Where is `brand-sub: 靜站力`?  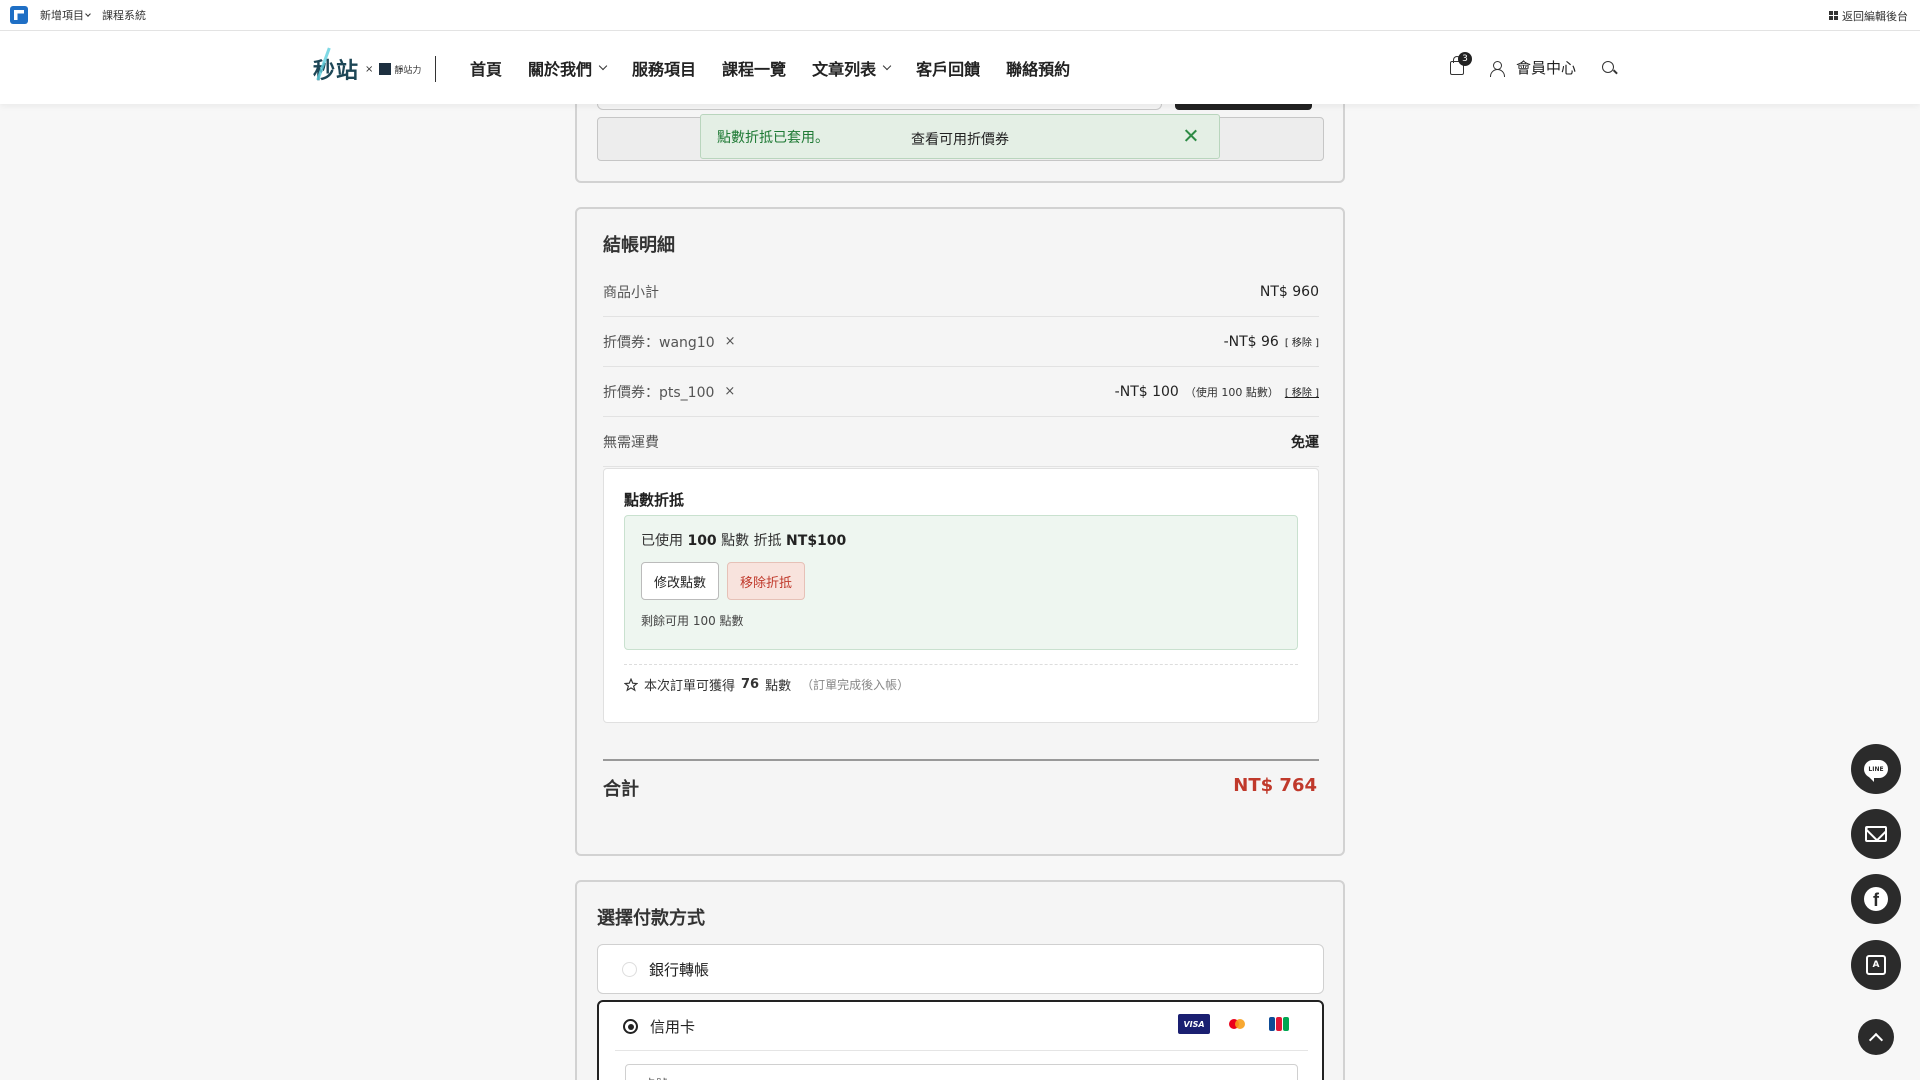
brand-sub: 靜站力 is located at coordinates (400, 69).